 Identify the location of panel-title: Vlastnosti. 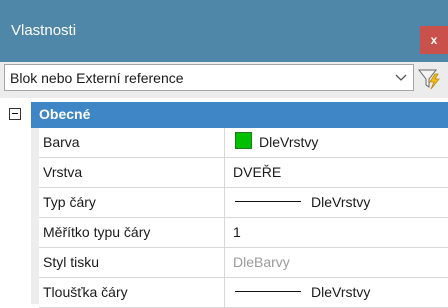
(44, 30).